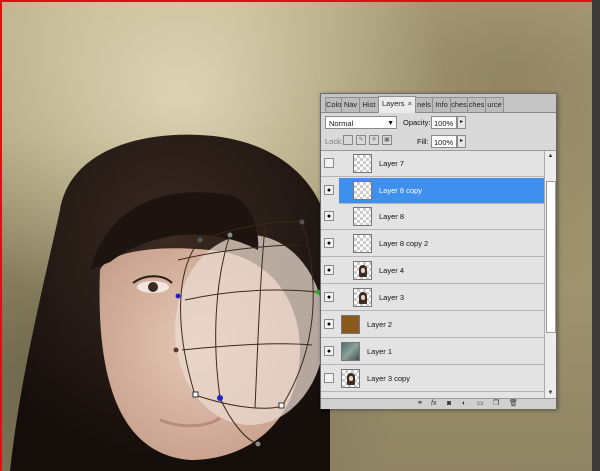  What do you see at coordinates (461, 141) in the screenshot?
I see `fill-slider-arrow: ▸` at bounding box center [461, 141].